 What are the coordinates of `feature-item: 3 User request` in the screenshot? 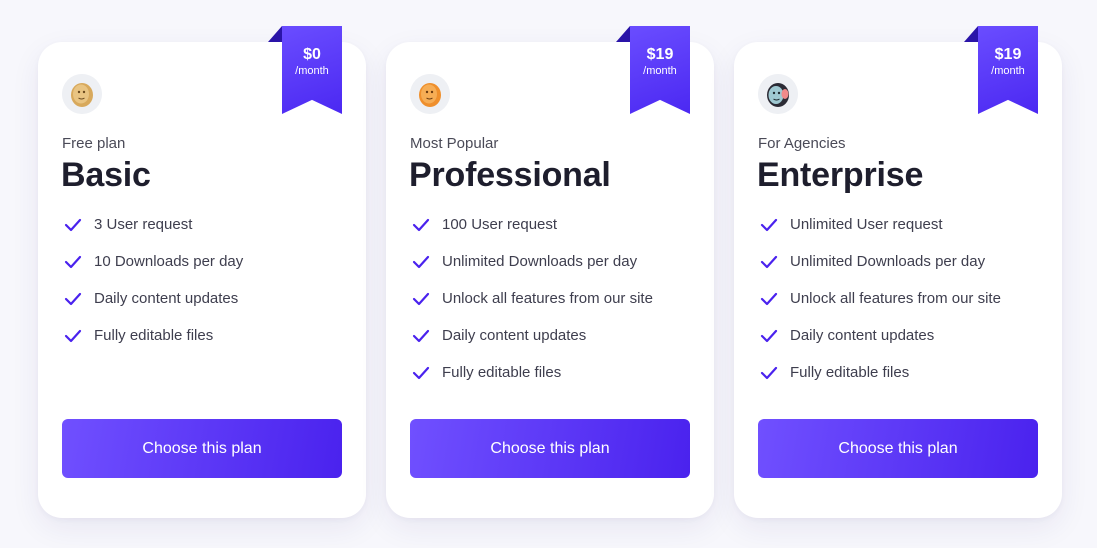 It's located at (152, 232).